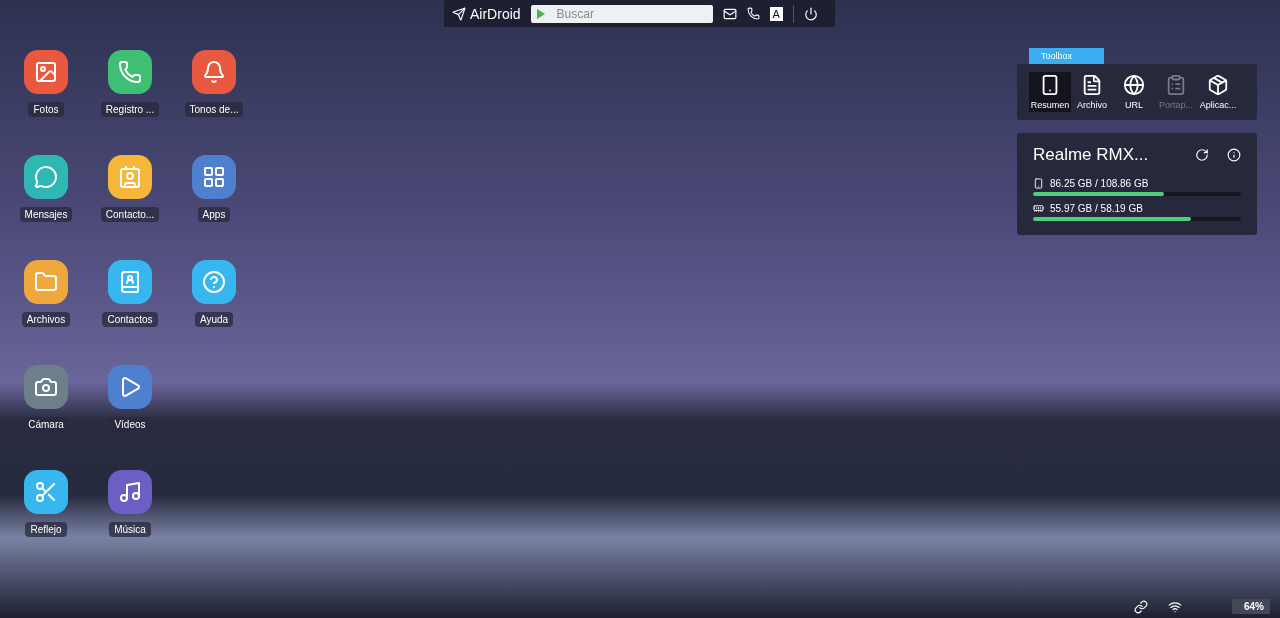 The width and height of the screenshot is (1280, 618). Describe the element at coordinates (1092, 85) in the screenshot. I see `document-icon` at that location.